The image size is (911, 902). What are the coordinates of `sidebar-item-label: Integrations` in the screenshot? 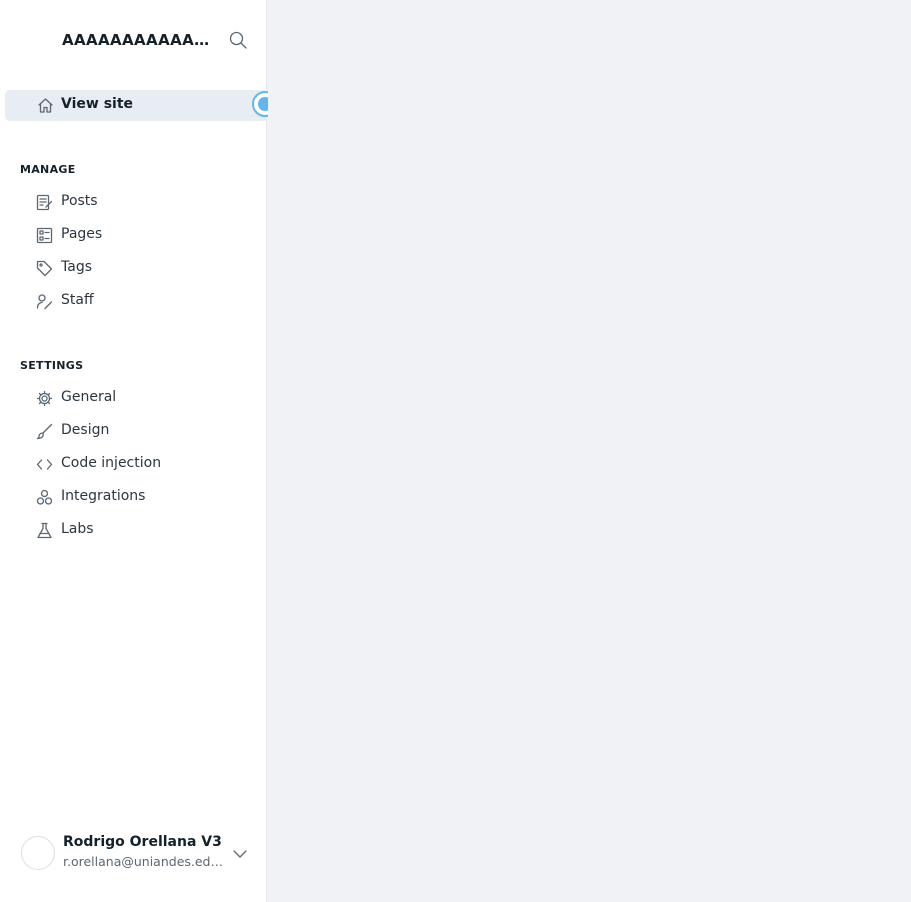 It's located at (103, 496).